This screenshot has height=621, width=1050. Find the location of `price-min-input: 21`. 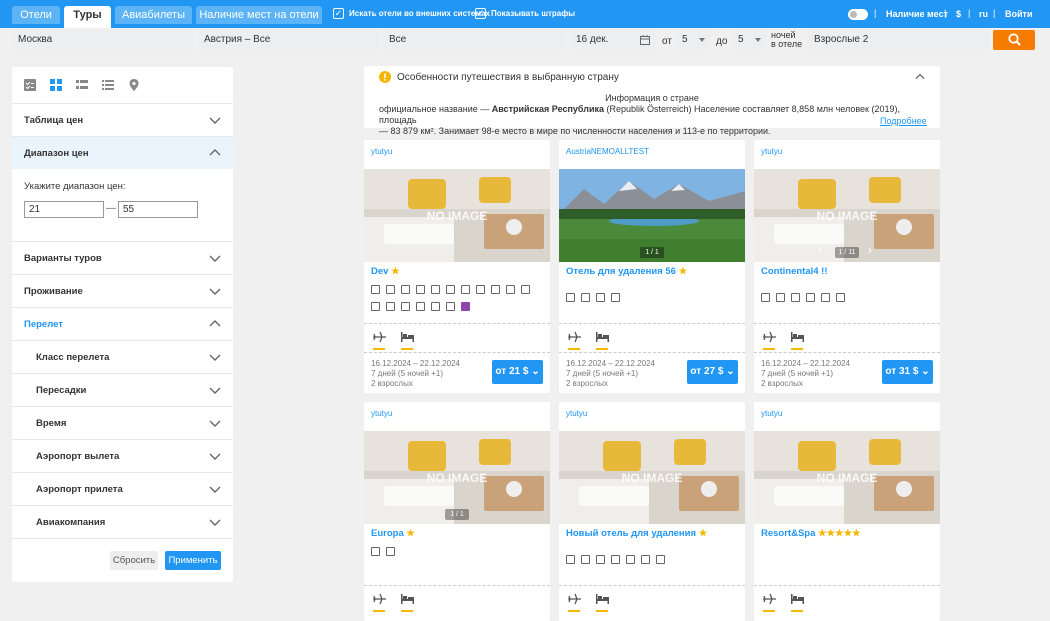

price-min-input: 21 is located at coordinates (64, 209).